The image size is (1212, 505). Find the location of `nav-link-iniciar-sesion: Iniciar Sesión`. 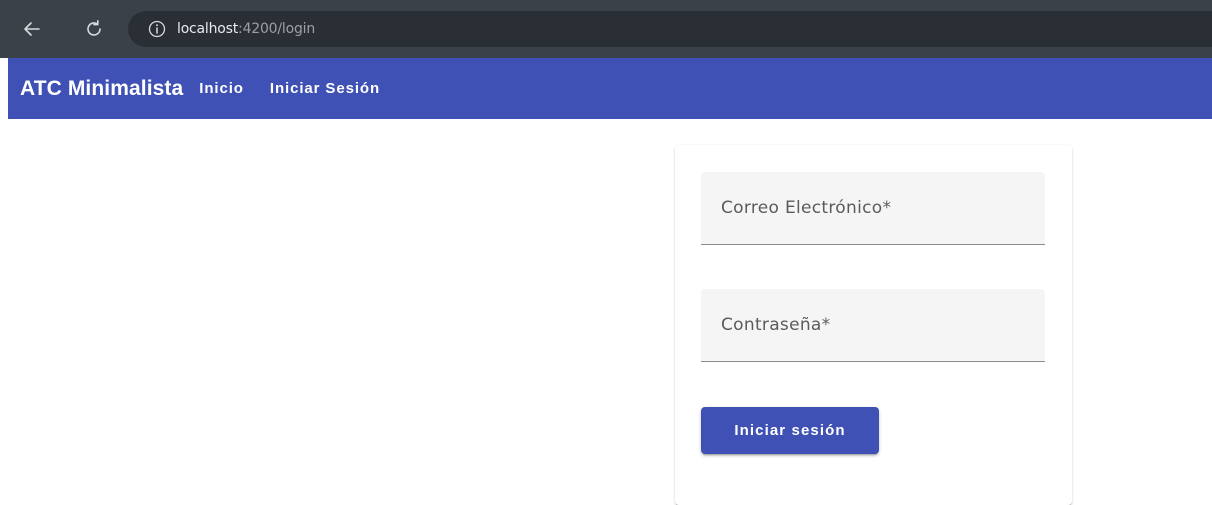

nav-link-iniciar-sesion: Iniciar Sesión is located at coordinates (325, 88).